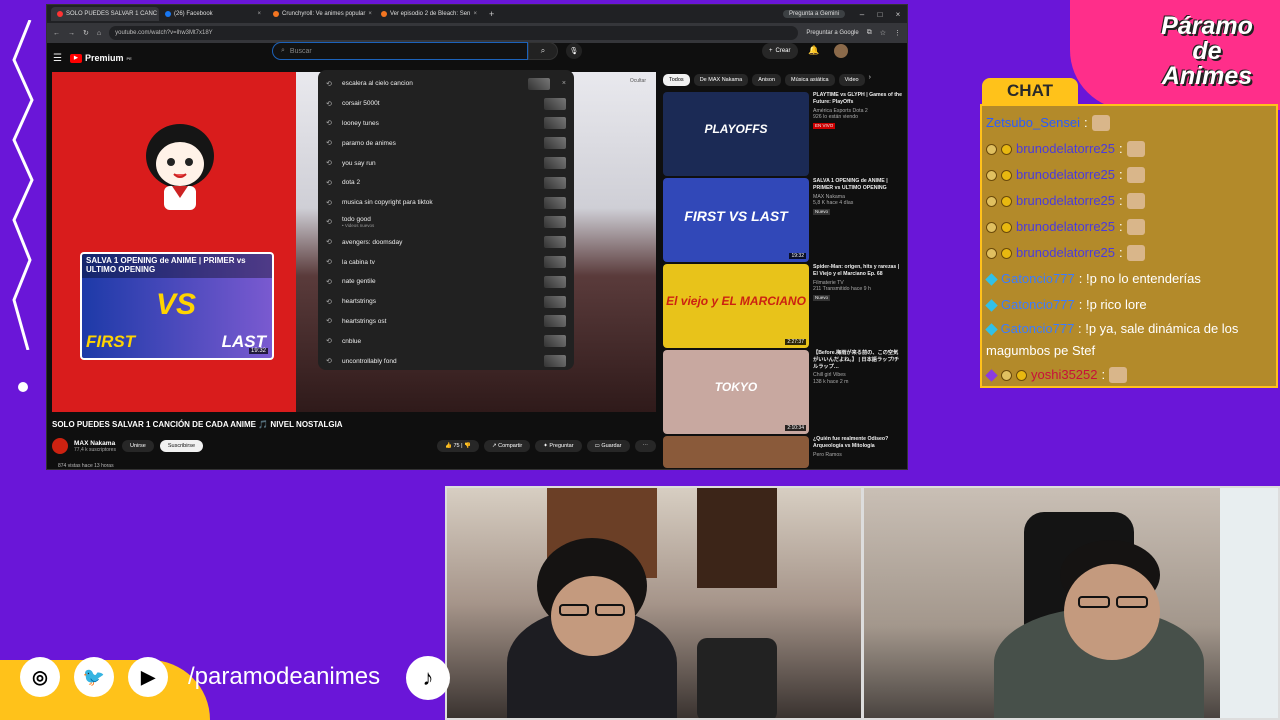 The height and width of the screenshot is (720, 1280). I want to click on reload-icon: ↻, so click(86, 33).